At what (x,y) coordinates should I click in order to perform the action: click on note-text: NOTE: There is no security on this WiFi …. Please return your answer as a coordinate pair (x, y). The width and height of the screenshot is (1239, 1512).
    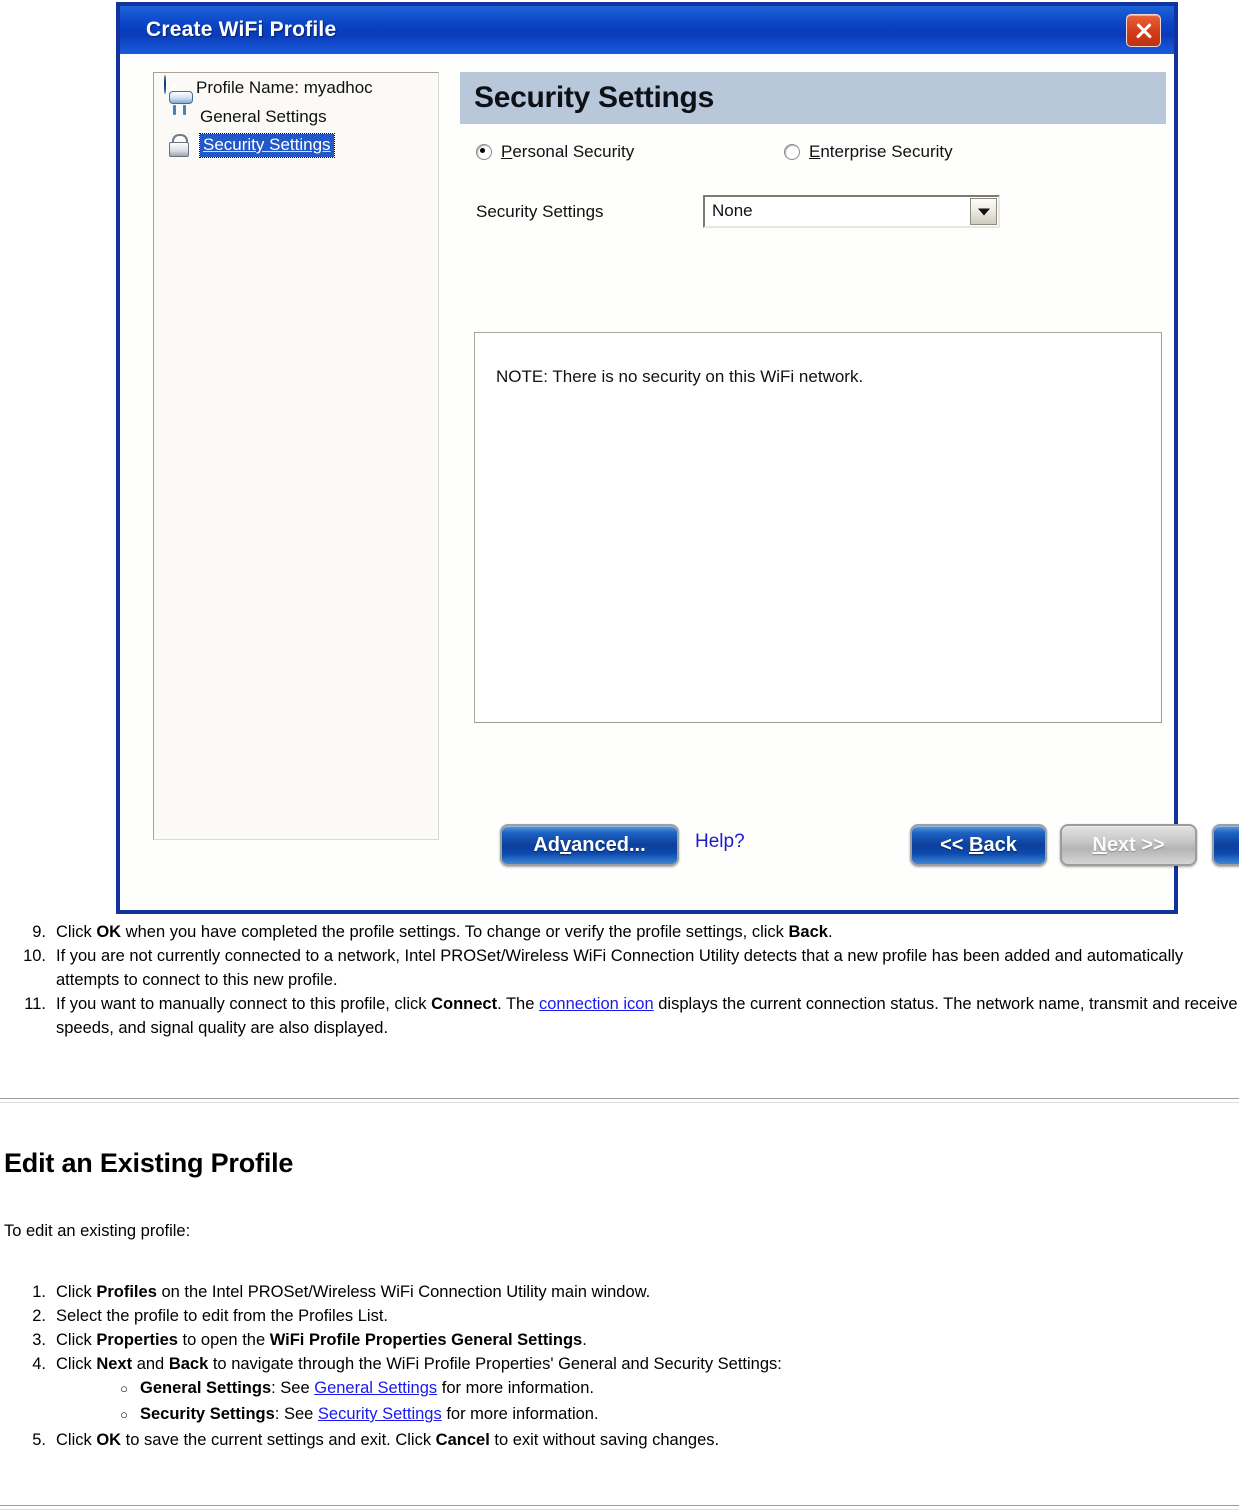
    Looking at the image, I should click on (680, 376).